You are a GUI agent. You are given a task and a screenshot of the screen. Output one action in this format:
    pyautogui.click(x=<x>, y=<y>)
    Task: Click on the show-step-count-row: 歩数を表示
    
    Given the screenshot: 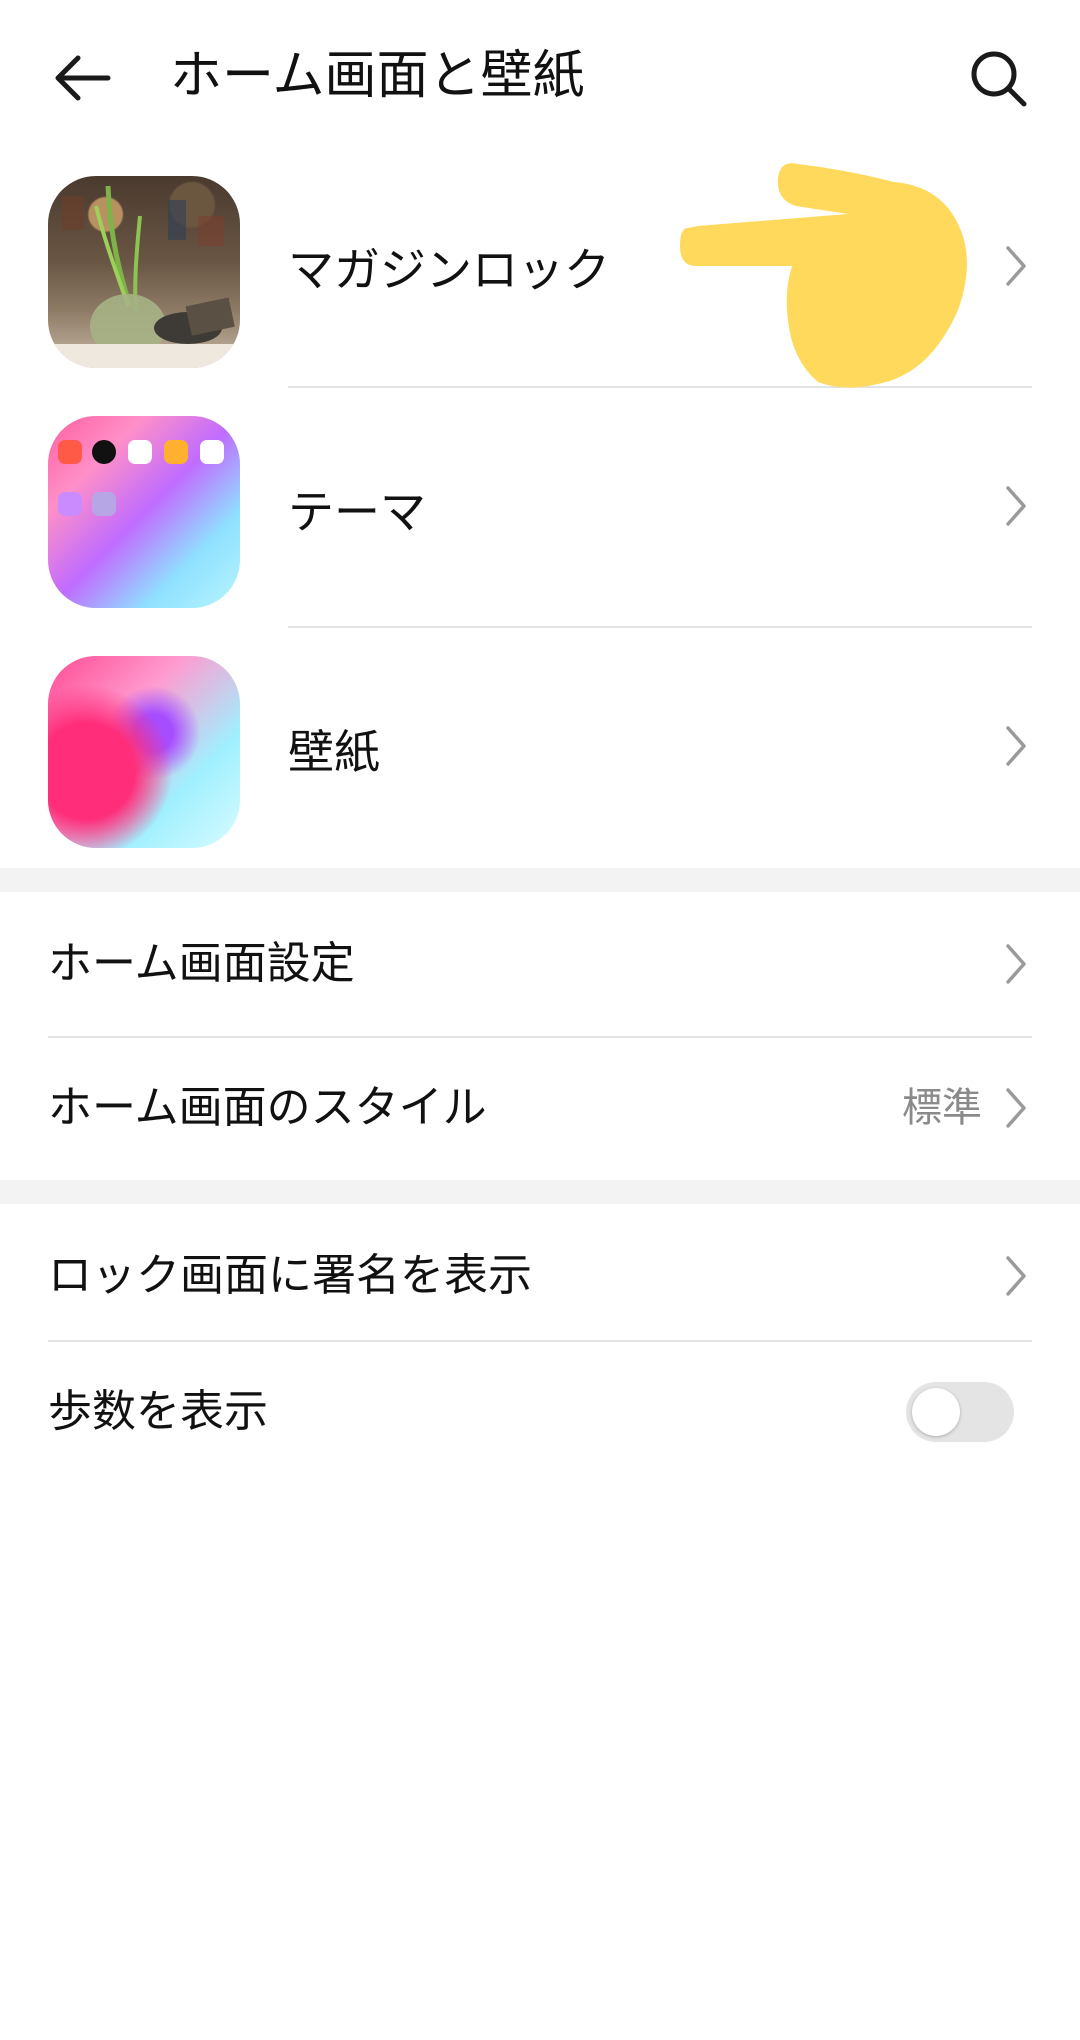 What is the action you would take?
    pyautogui.click(x=540, y=1412)
    